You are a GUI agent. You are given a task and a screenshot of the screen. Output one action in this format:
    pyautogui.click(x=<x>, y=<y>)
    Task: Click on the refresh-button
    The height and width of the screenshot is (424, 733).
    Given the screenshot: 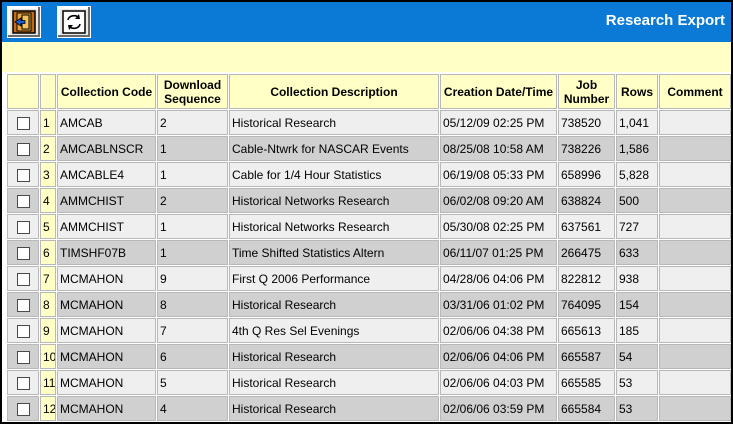 What is the action you would take?
    pyautogui.click(x=74, y=22)
    